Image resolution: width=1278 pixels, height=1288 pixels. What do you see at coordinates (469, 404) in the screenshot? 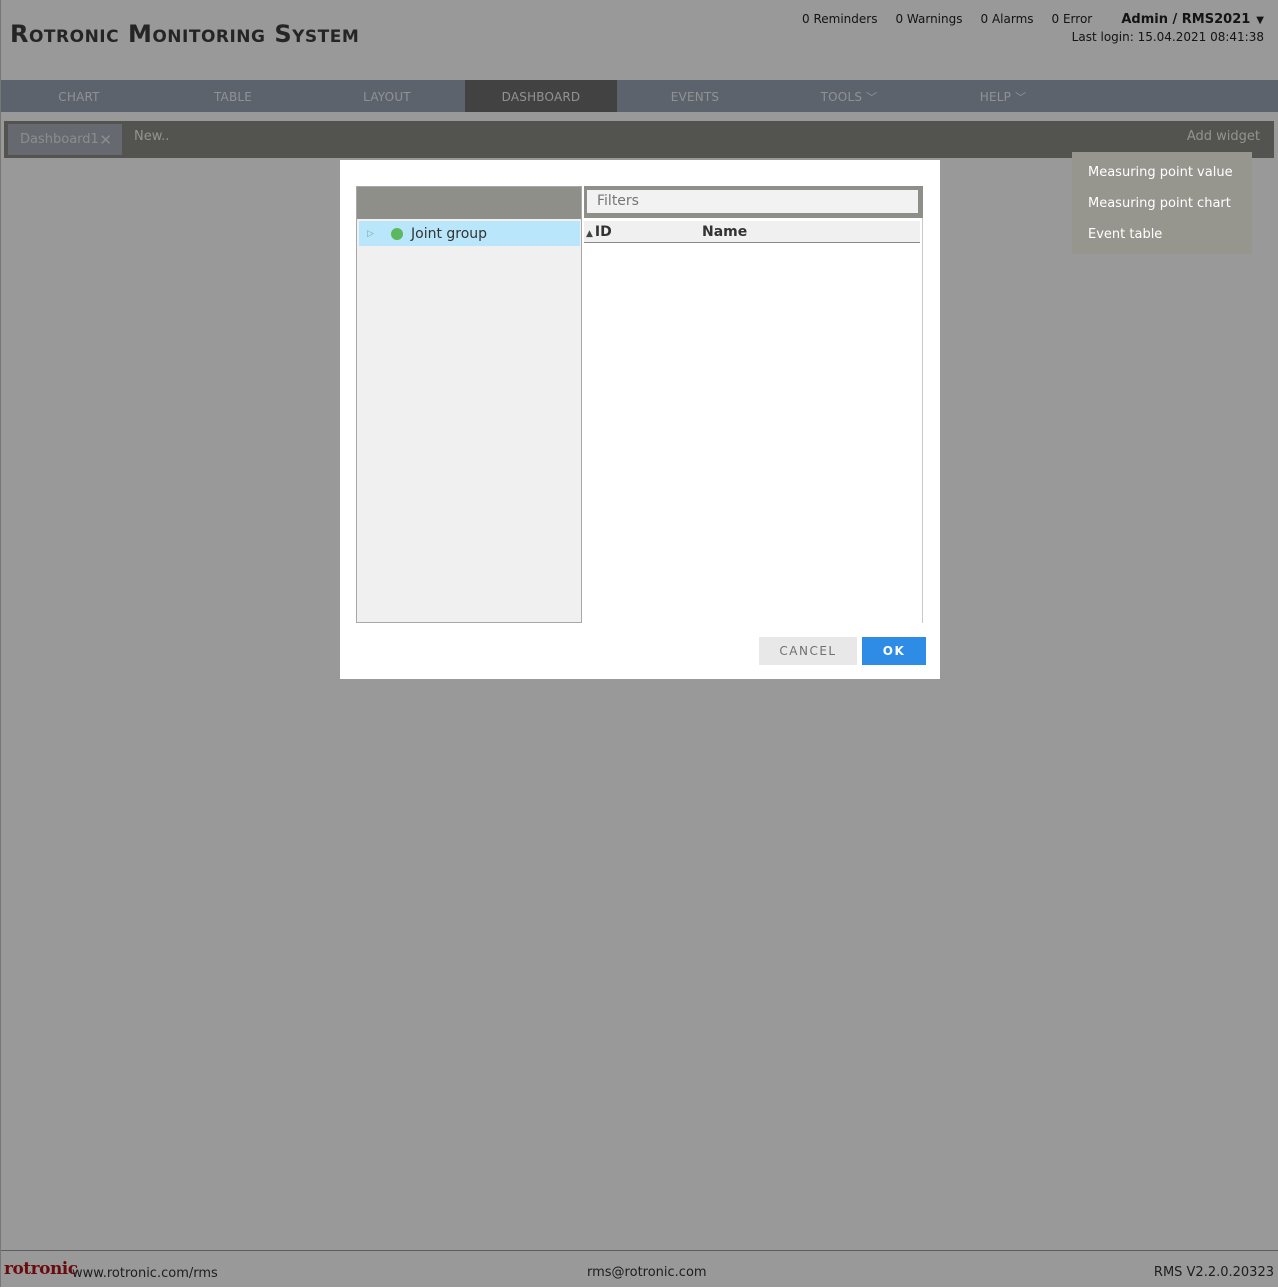
I see `group-tree-panel: ▷ Joint group` at bounding box center [469, 404].